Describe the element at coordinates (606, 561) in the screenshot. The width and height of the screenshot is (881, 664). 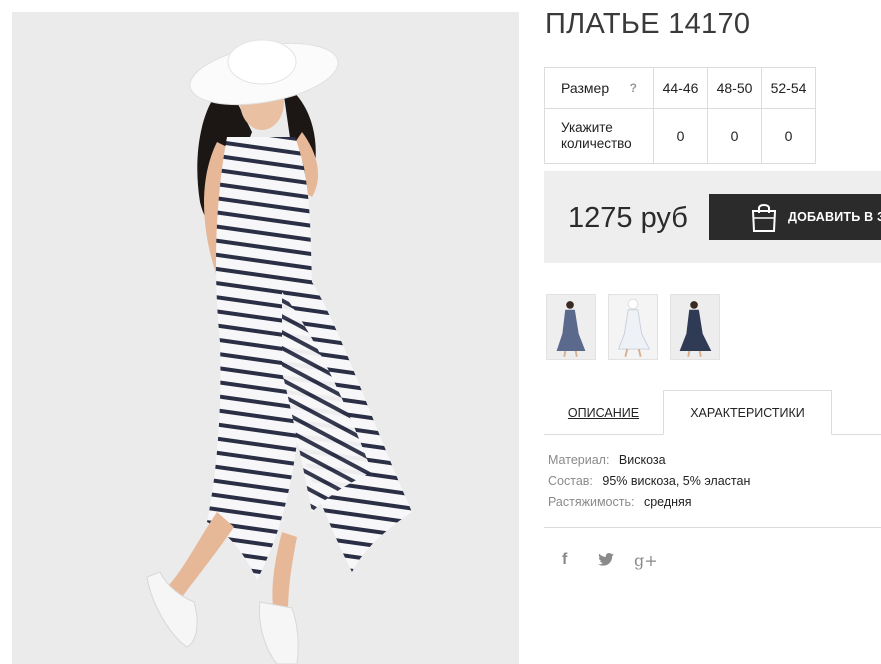
I see `twitter-icon` at that location.